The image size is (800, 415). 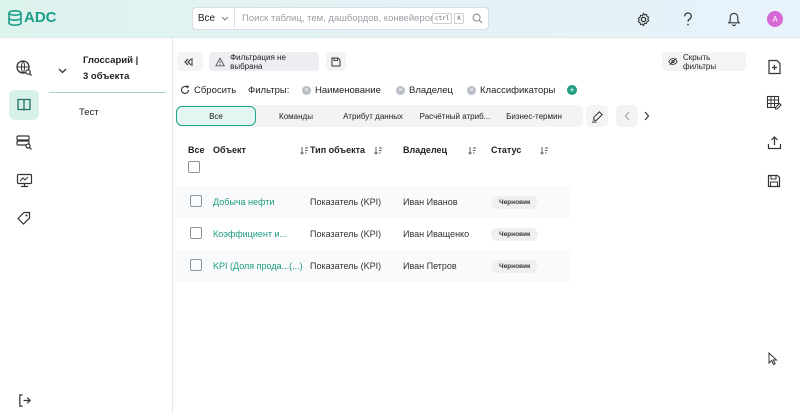 What do you see at coordinates (430, 202) in the screenshot?
I see `owner-cell: Иван Иванов` at bounding box center [430, 202].